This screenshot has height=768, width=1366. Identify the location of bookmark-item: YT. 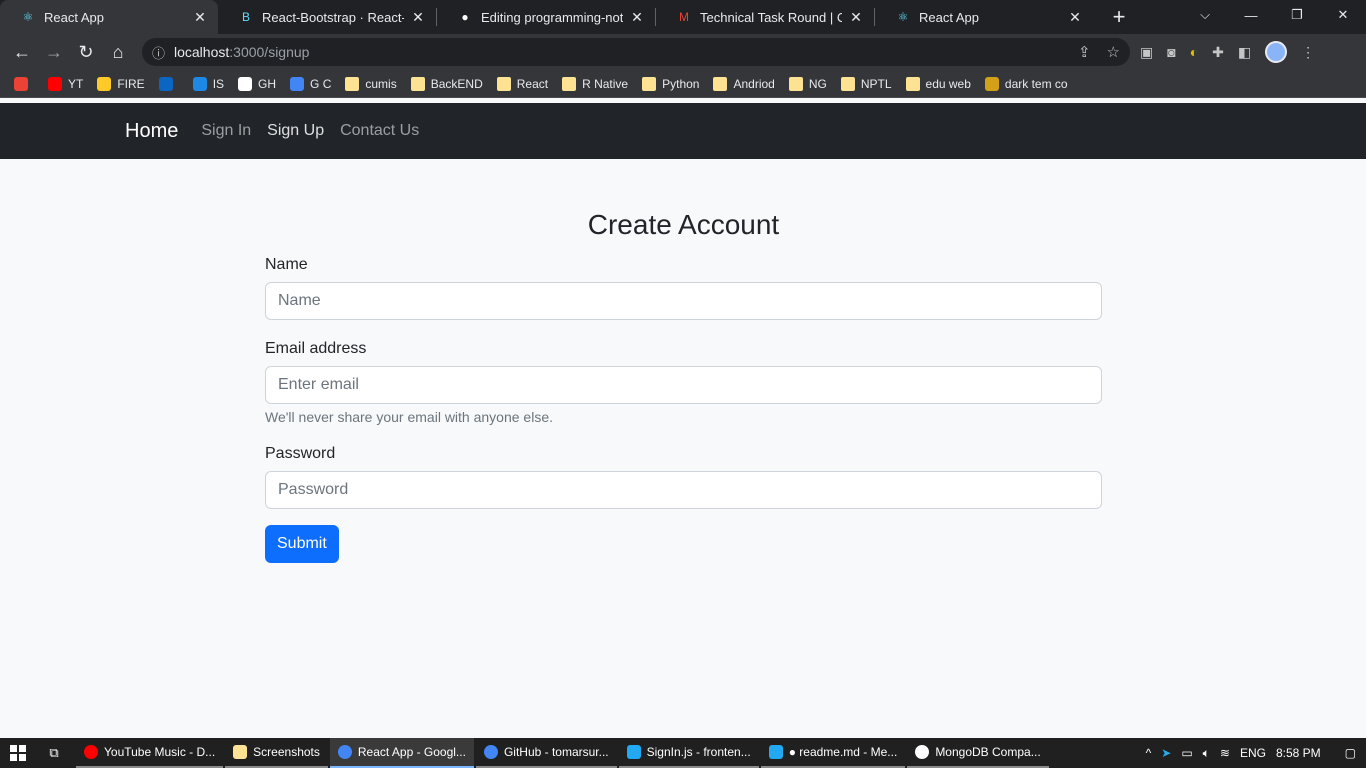
(66, 83).